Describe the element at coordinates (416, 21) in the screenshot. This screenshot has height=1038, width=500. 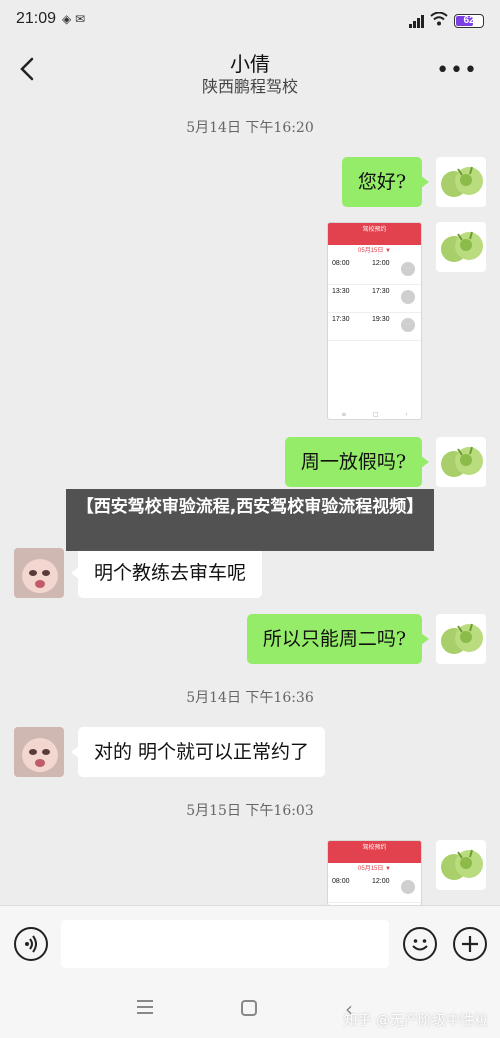
I see `signal-icon` at that location.